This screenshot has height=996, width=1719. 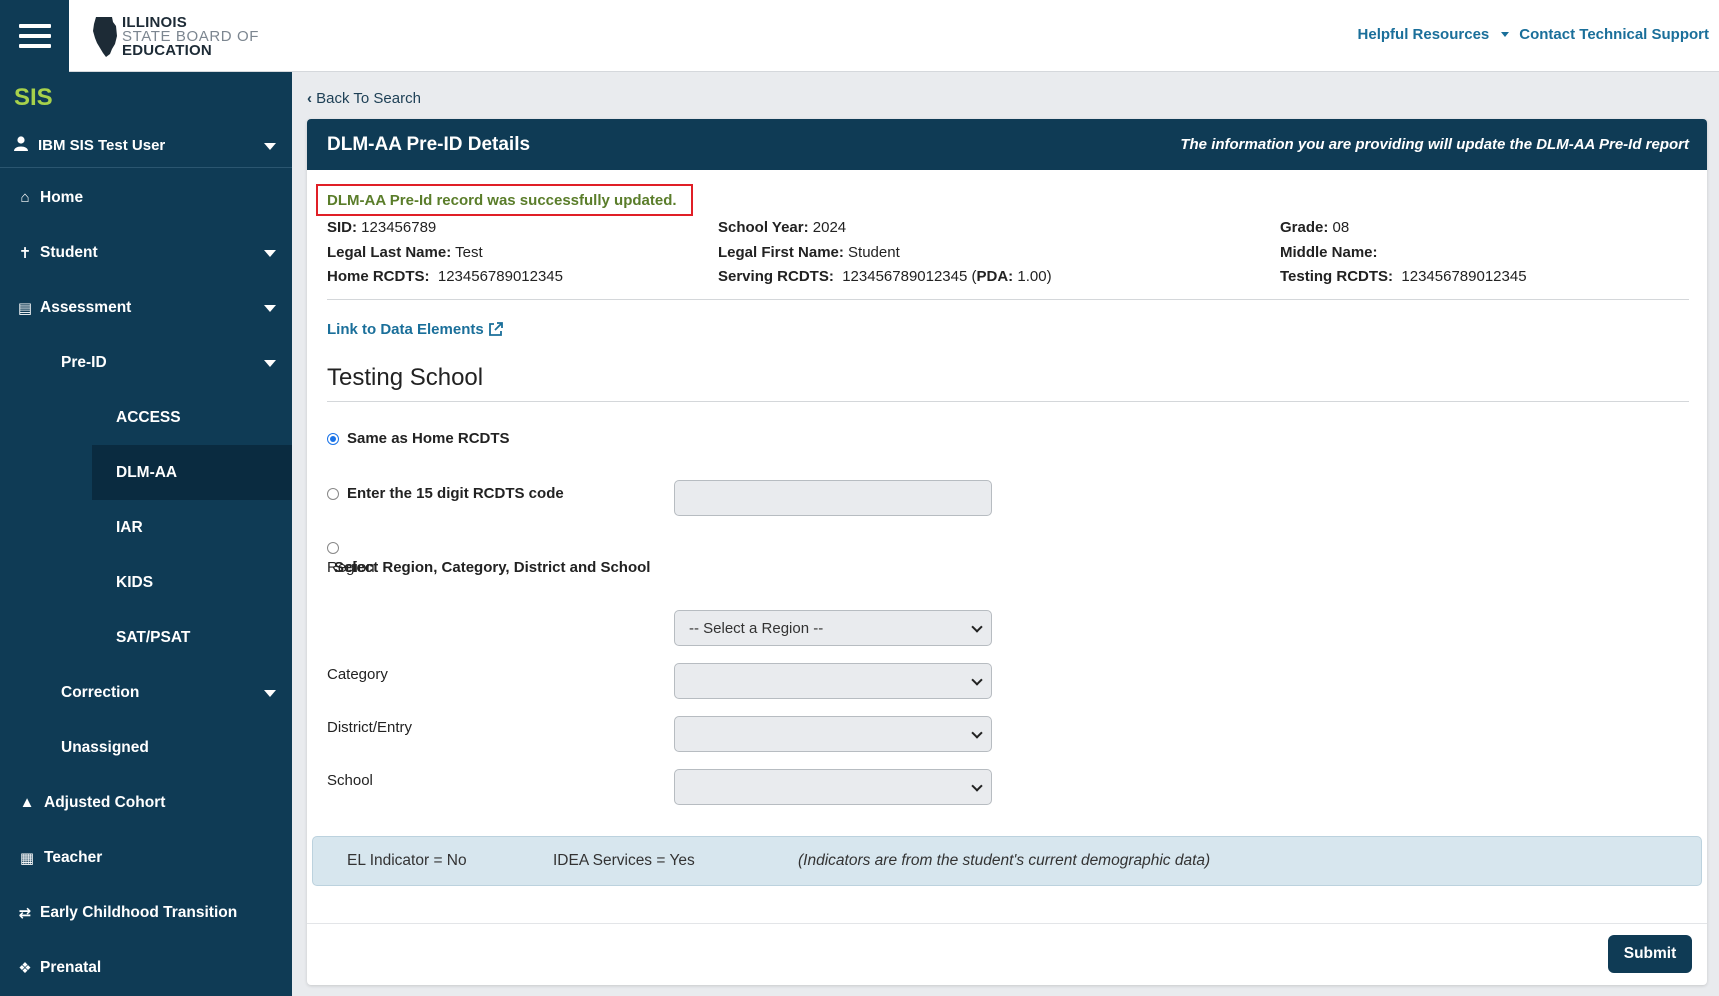 What do you see at coordinates (105, 37) in the screenshot?
I see `illinois-state-icon` at bounding box center [105, 37].